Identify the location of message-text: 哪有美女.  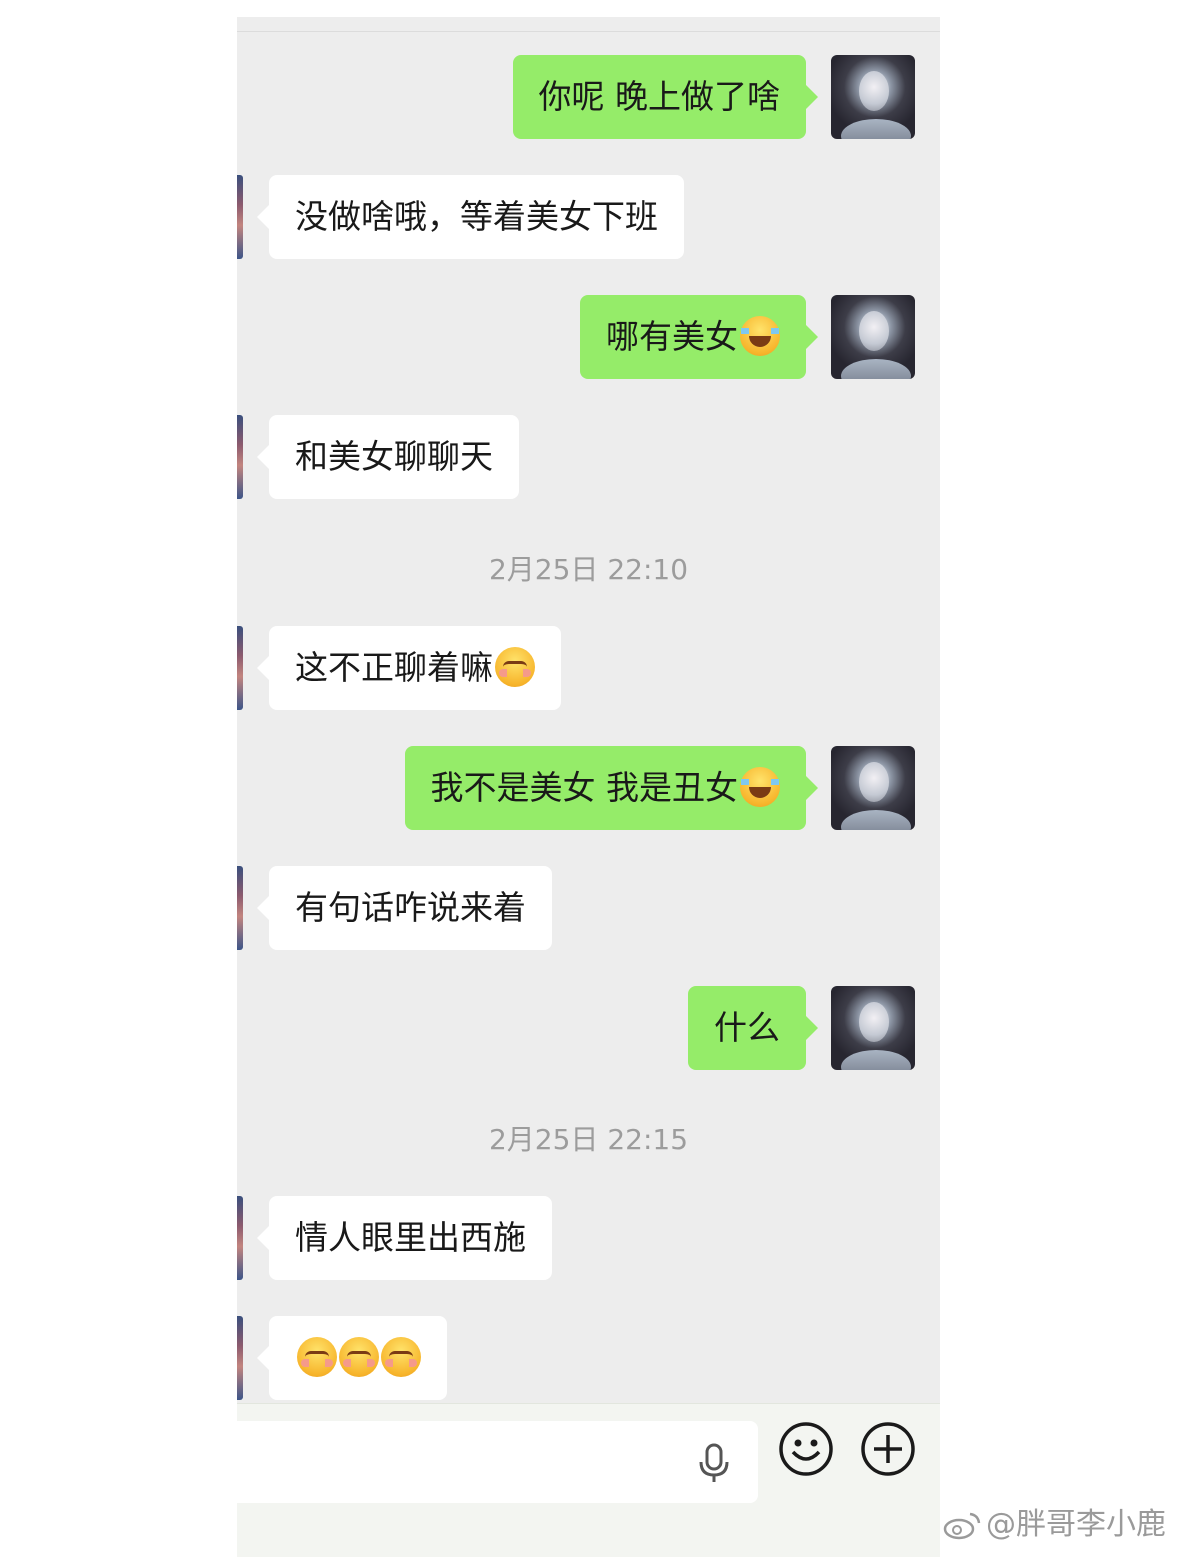
(672, 336).